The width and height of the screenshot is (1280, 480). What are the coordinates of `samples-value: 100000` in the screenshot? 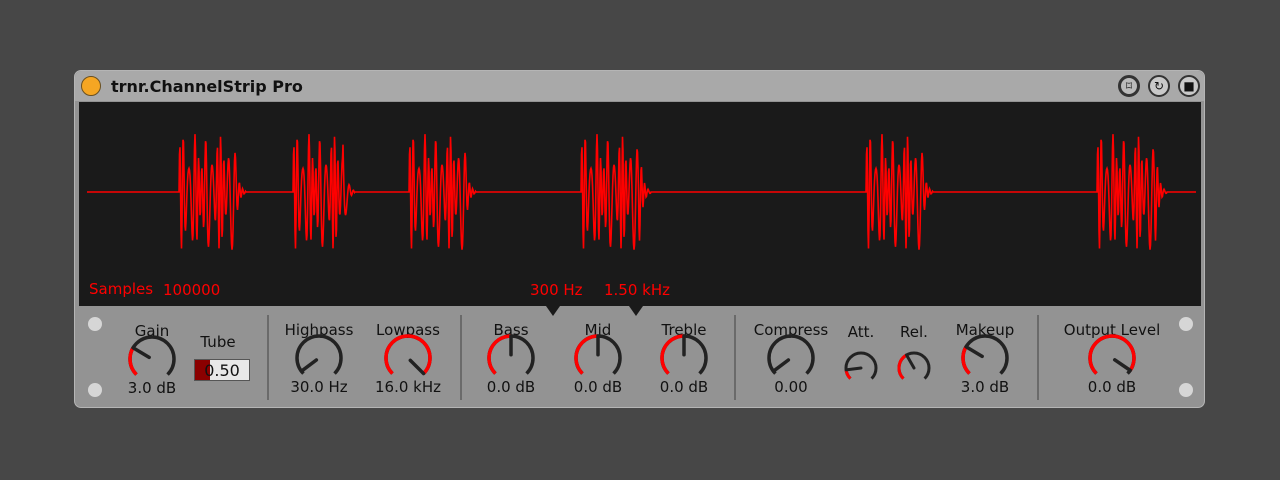 It's located at (191, 290).